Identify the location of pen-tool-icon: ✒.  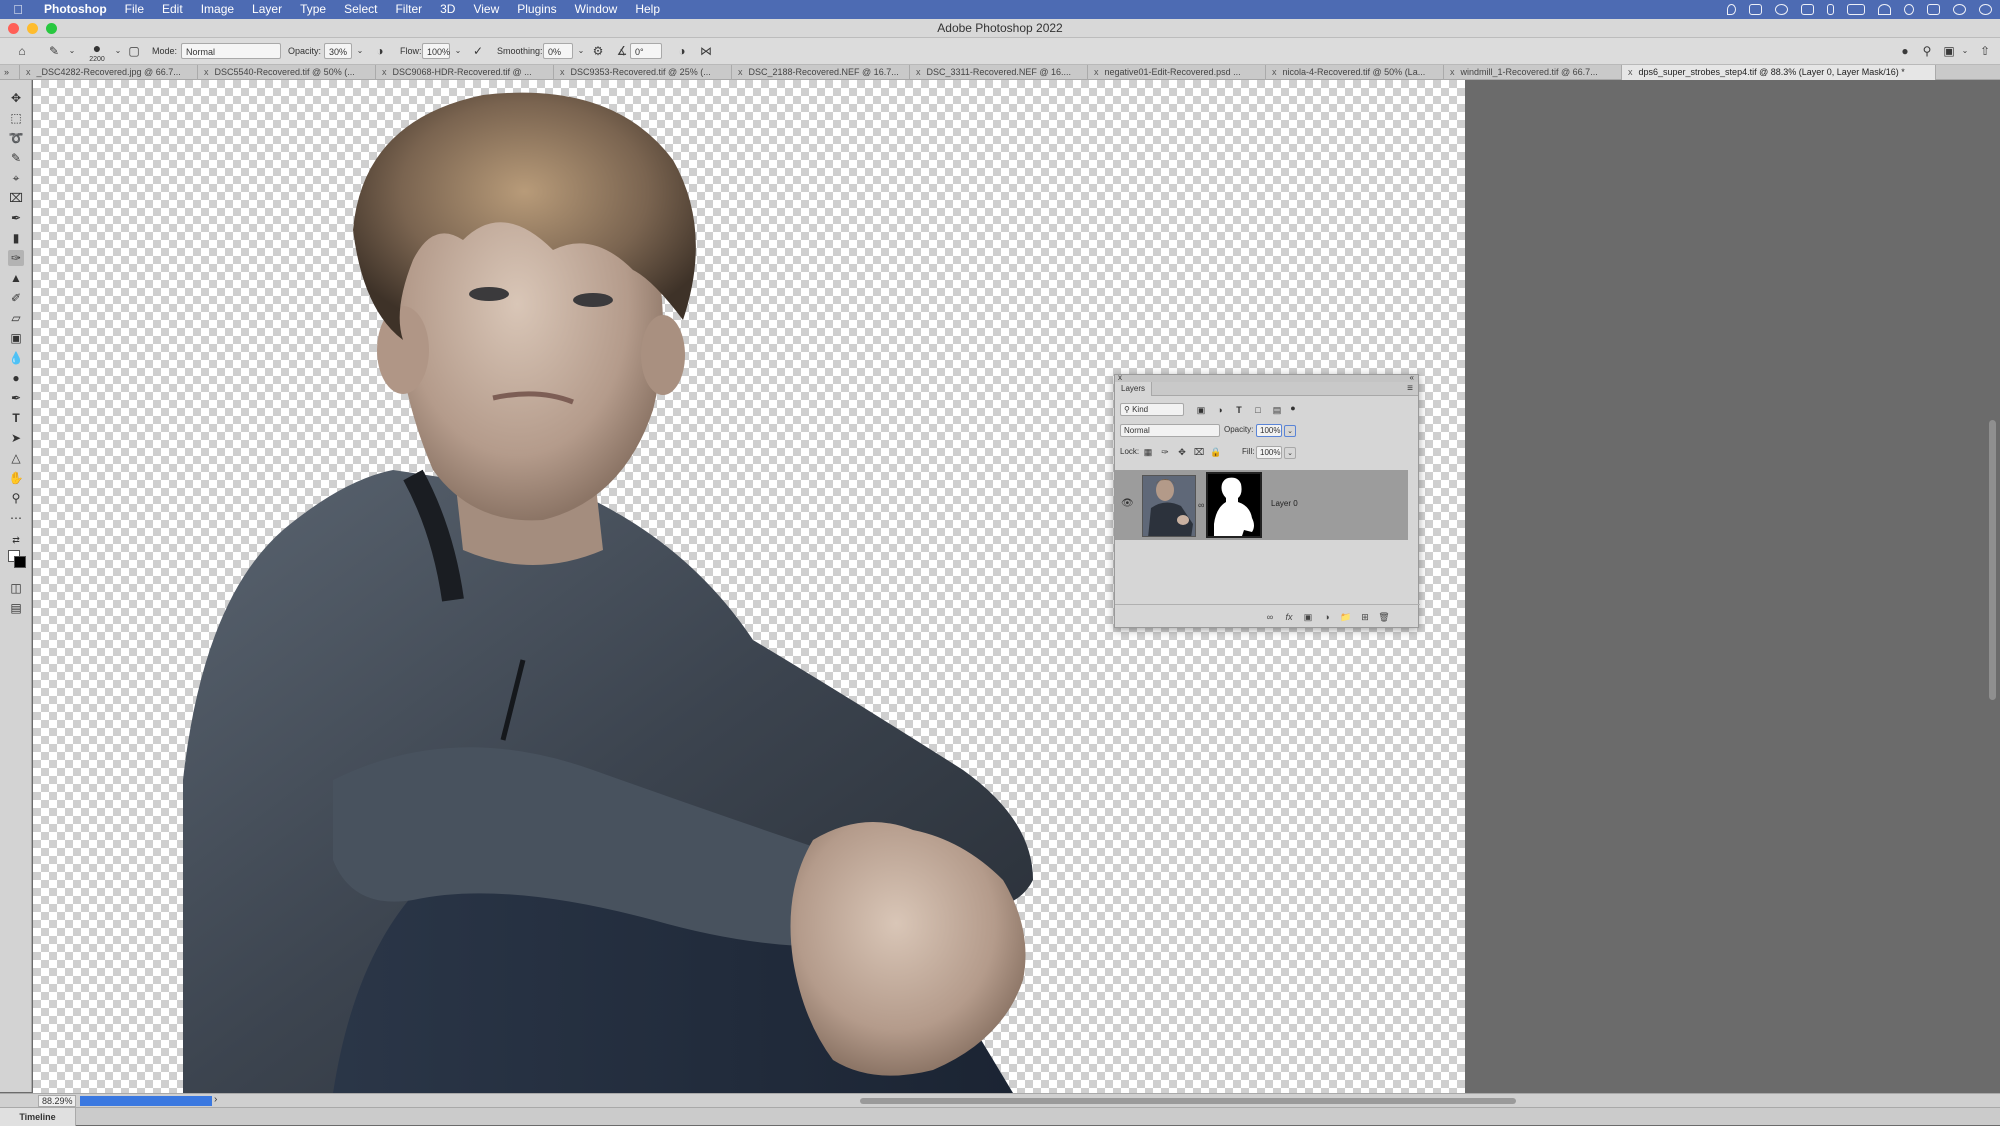
(16, 398).